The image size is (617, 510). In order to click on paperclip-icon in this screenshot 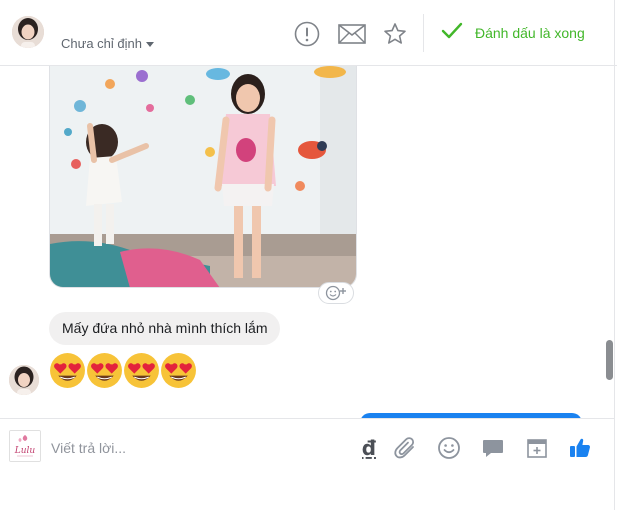, I will do `click(405, 448)`.